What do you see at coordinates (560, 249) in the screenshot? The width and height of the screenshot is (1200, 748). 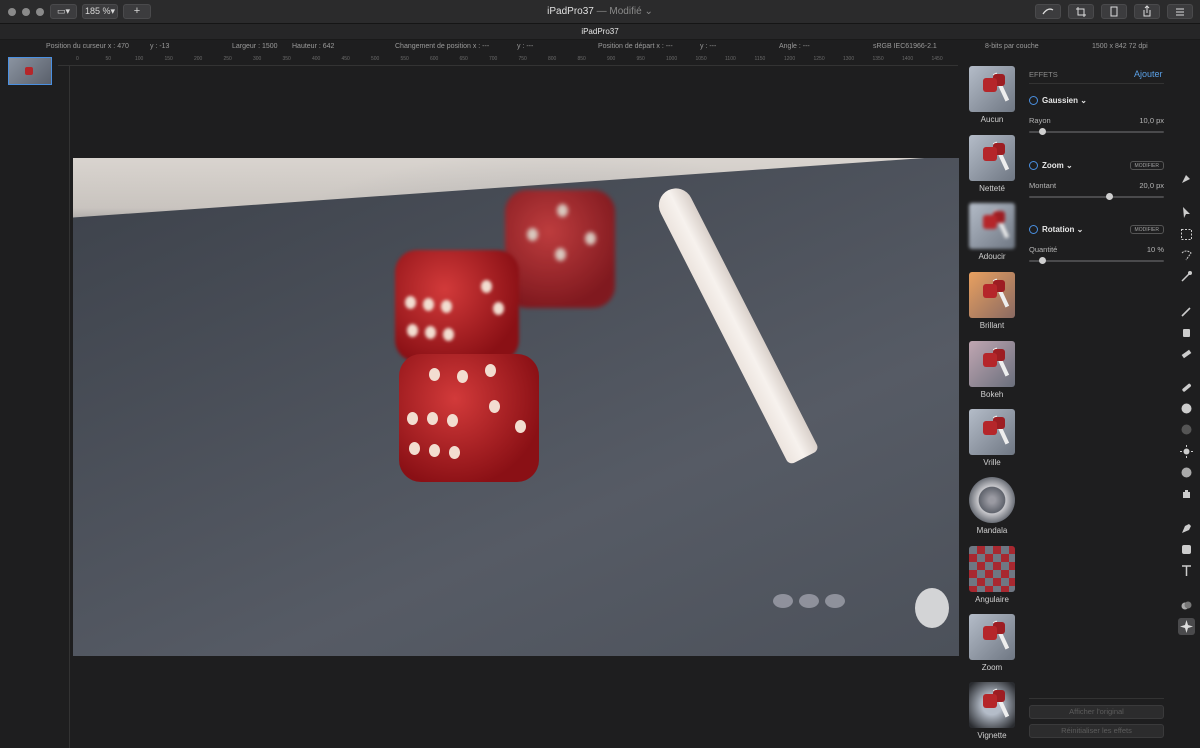 I see `back-die` at bounding box center [560, 249].